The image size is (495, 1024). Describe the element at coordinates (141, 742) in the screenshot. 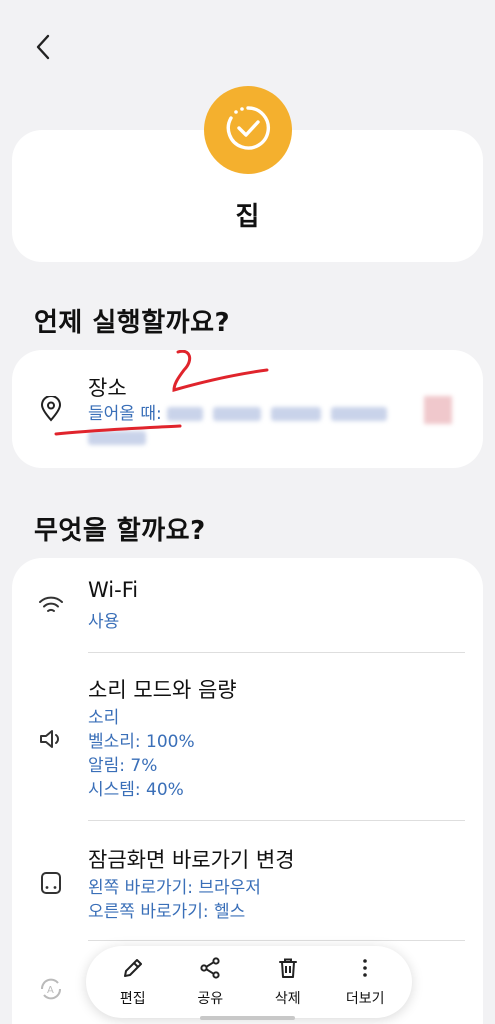

I see `action-detail: 벨소리: 100%` at that location.